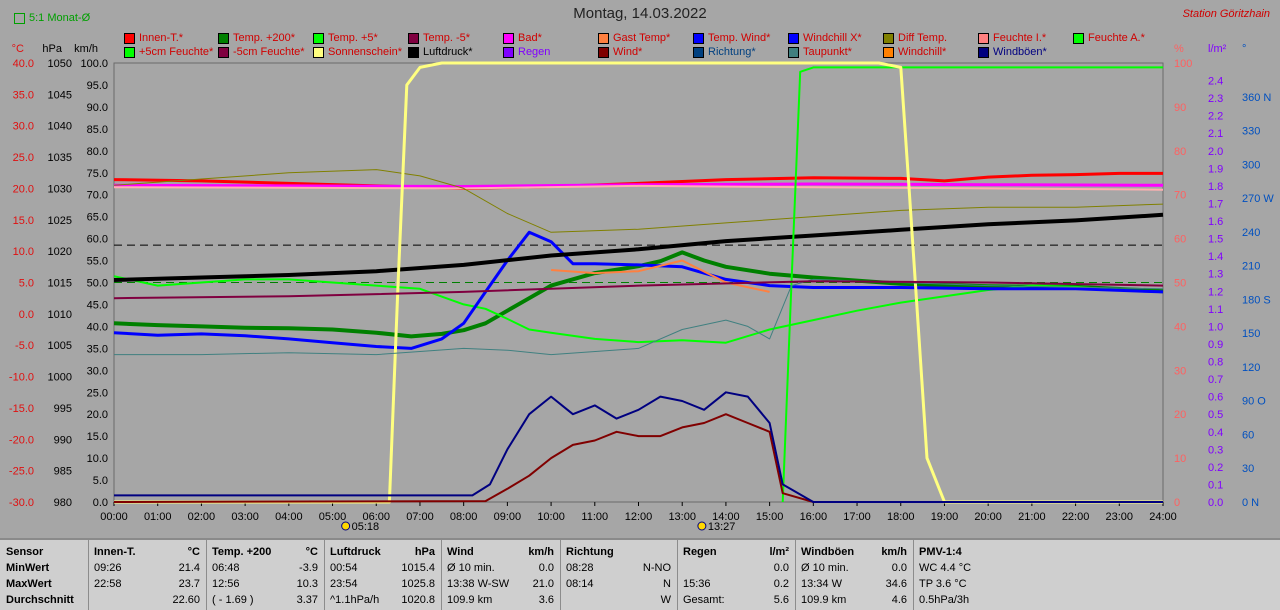 The width and height of the screenshot is (1280, 610). What do you see at coordinates (23, 64) in the screenshot?
I see `y-tick-label-temp: 40.0` at bounding box center [23, 64].